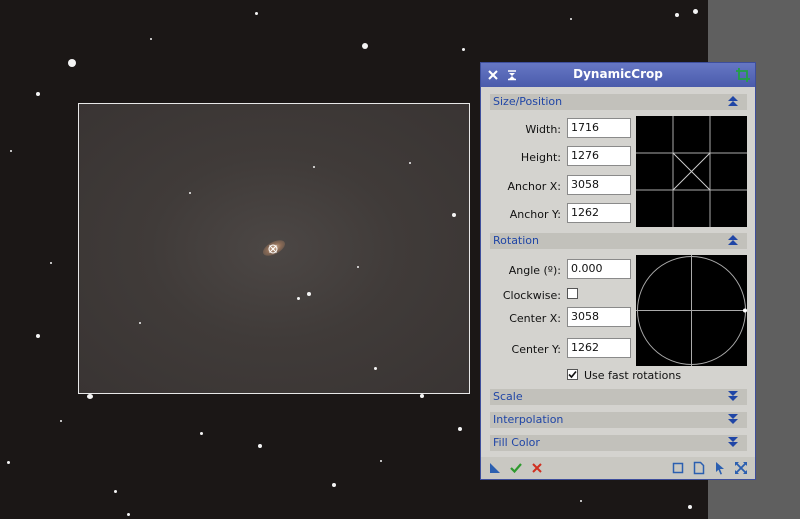  What do you see at coordinates (543, 129) in the screenshot?
I see `width-label: Width:` at bounding box center [543, 129].